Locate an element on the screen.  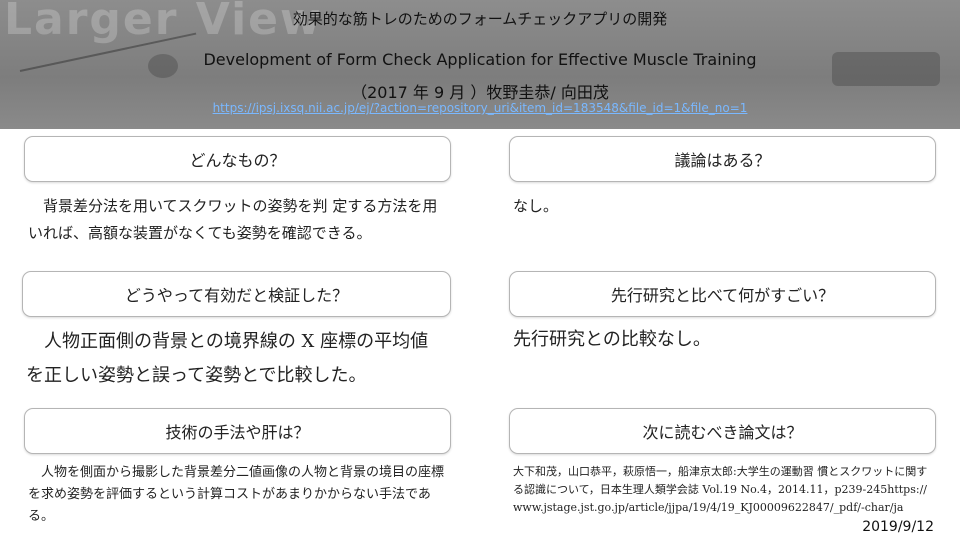
question-vs-prior-label: 先行研究と比べて何がすごい？ is located at coordinates (722, 295).